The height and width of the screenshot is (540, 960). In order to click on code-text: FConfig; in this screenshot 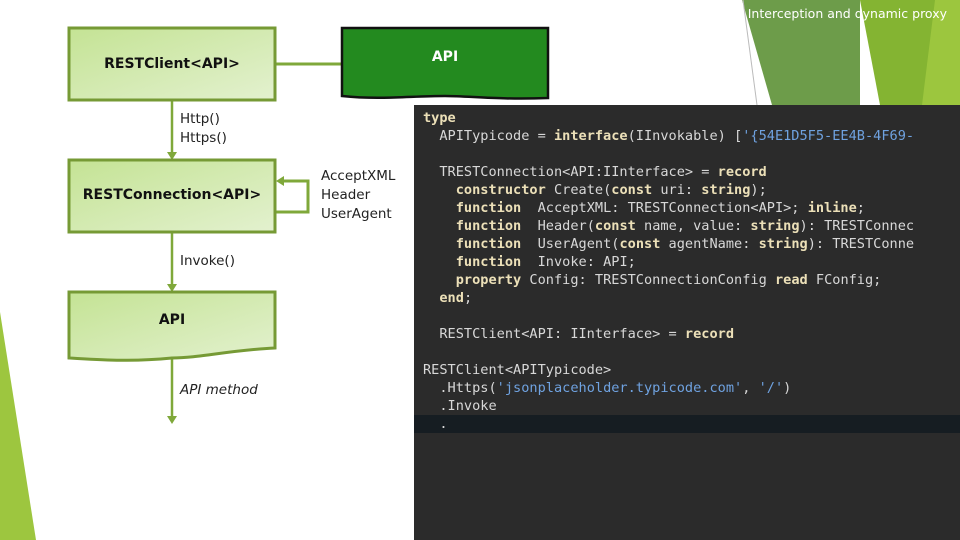, I will do `click(844, 280)`.